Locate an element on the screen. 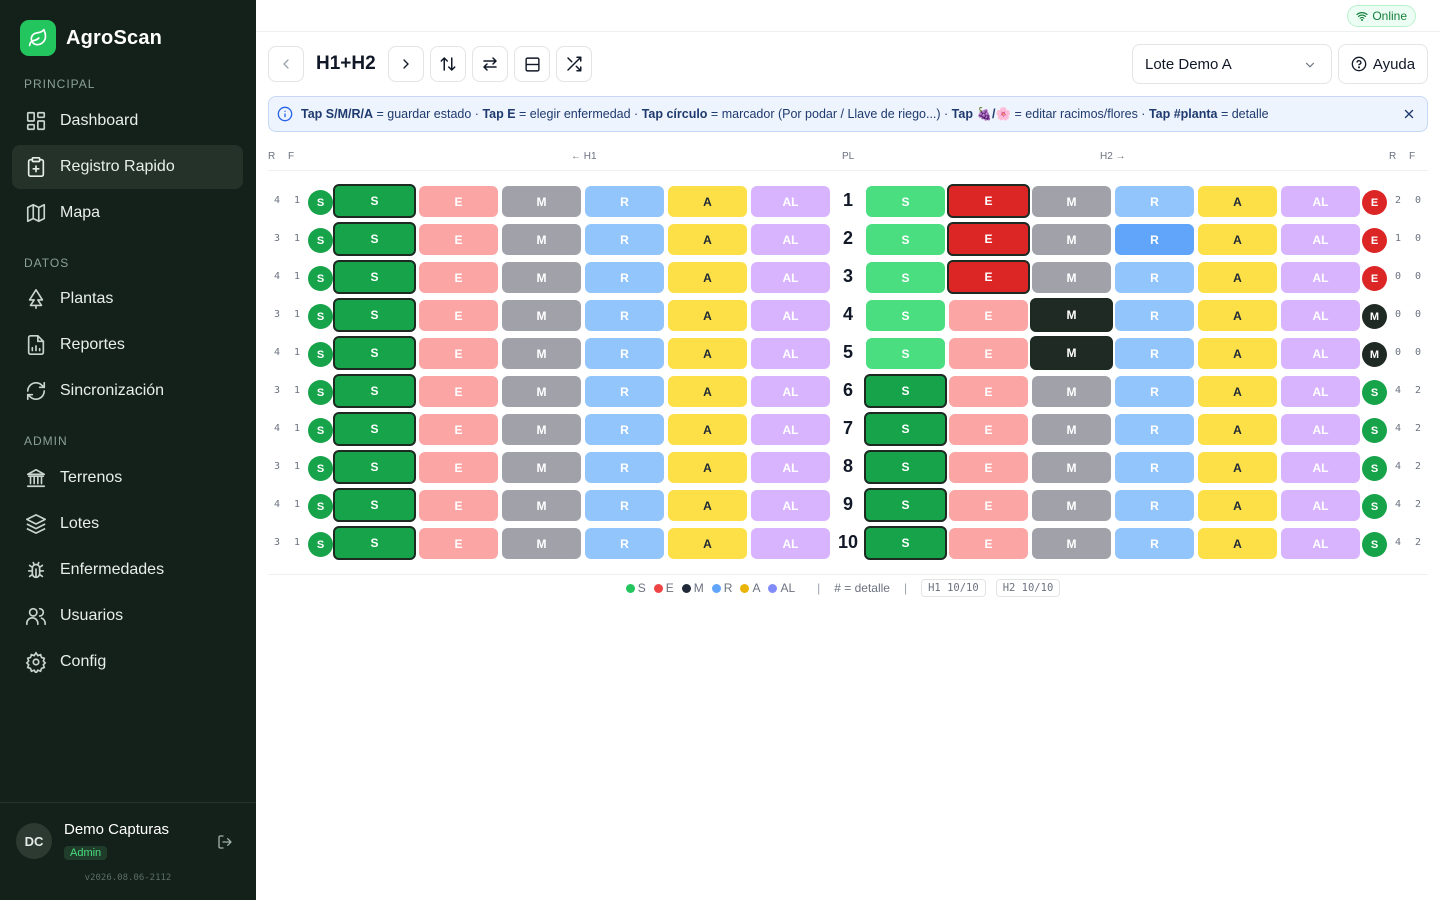  plant-number: 7 is located at coordinates (848, 428).